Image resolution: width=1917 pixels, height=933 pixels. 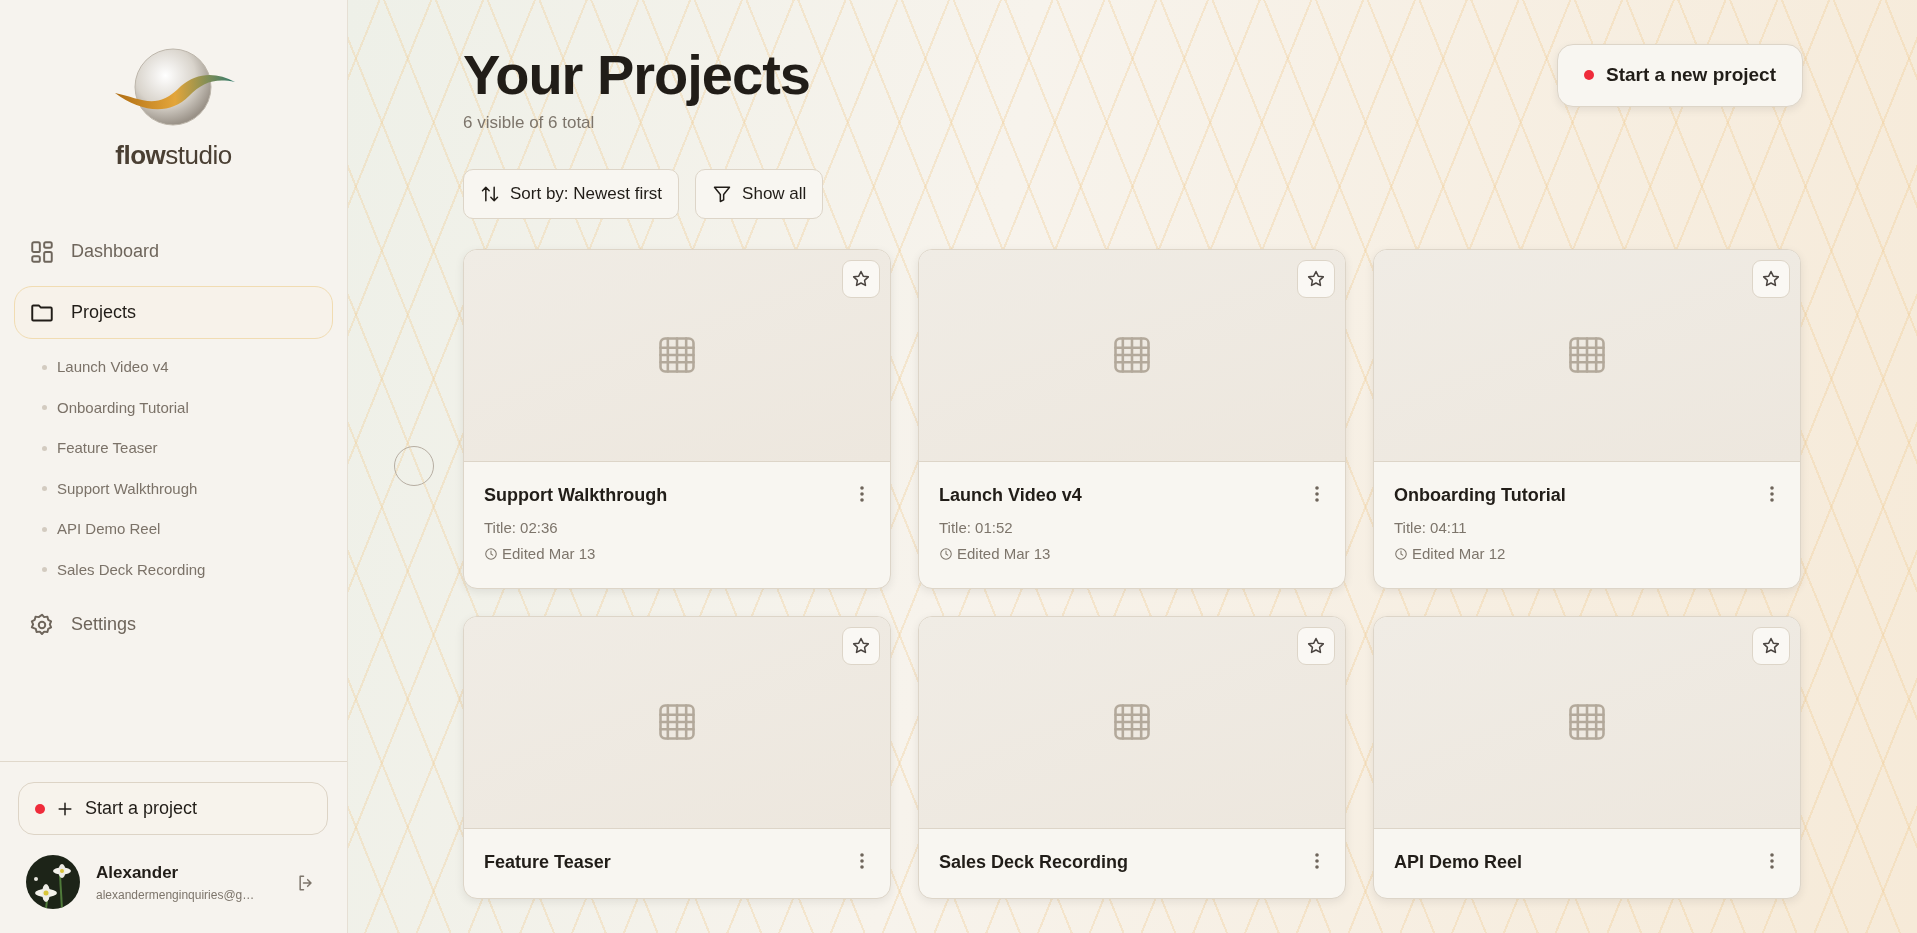 What do you see at coordinates (1034, 862) in the screenshot?
I see `project-title: Sales Deck Recording` at bounding box center [1034, 862].